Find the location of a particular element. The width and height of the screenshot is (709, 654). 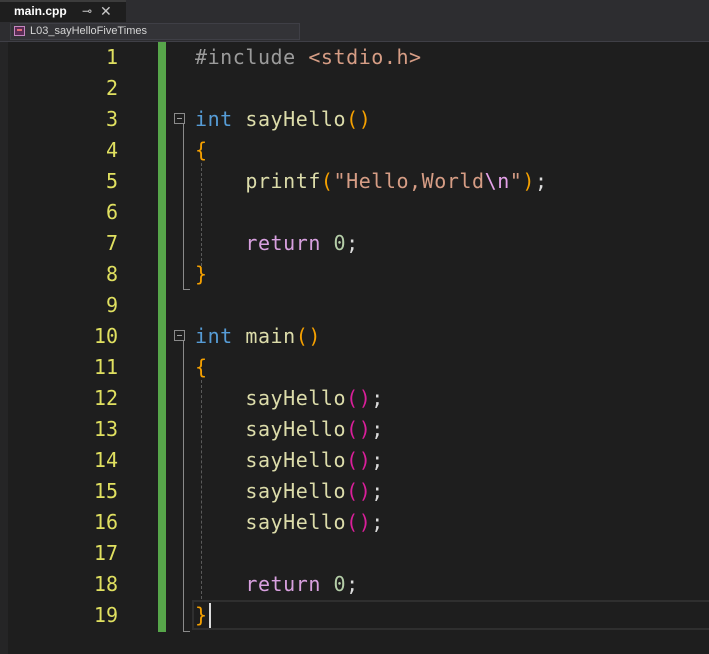

line-number: 1 is located at coordinates (111, 57).